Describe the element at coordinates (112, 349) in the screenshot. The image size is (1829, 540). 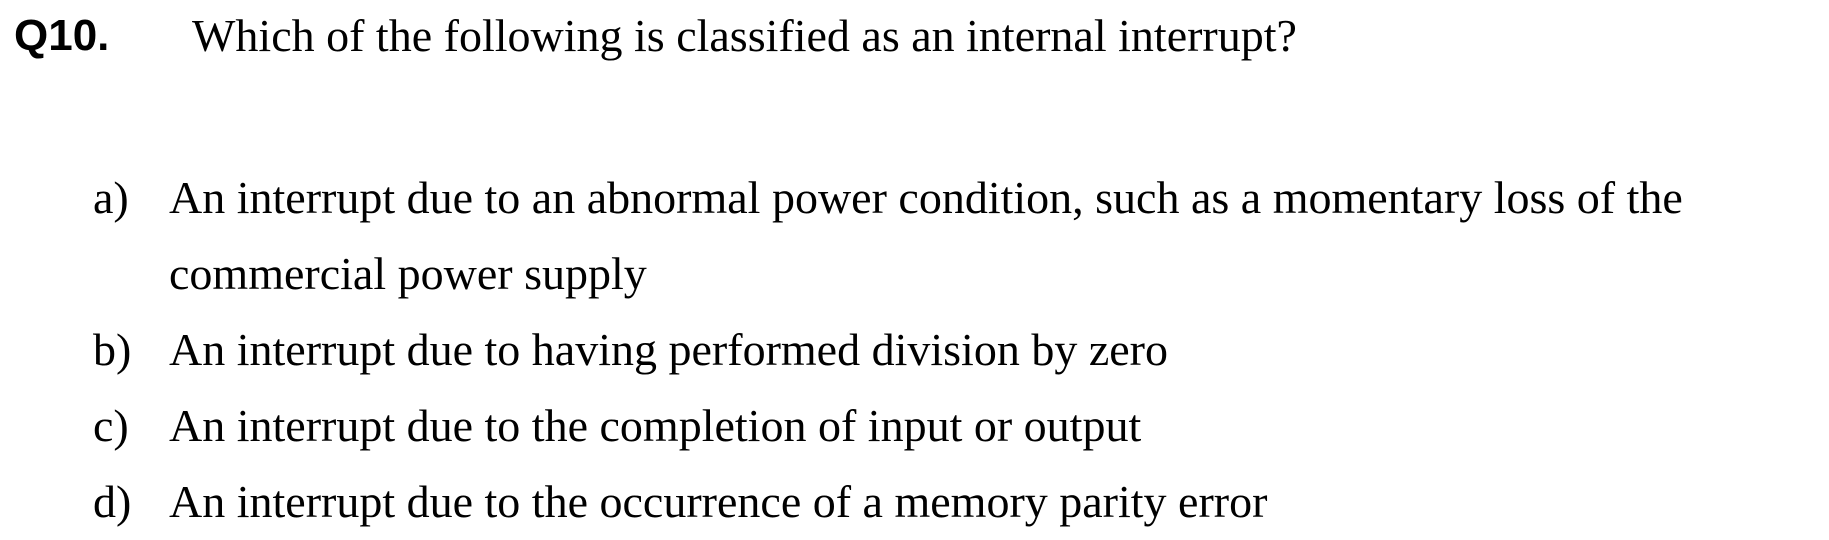
I see `option-letter: b)` at that location.